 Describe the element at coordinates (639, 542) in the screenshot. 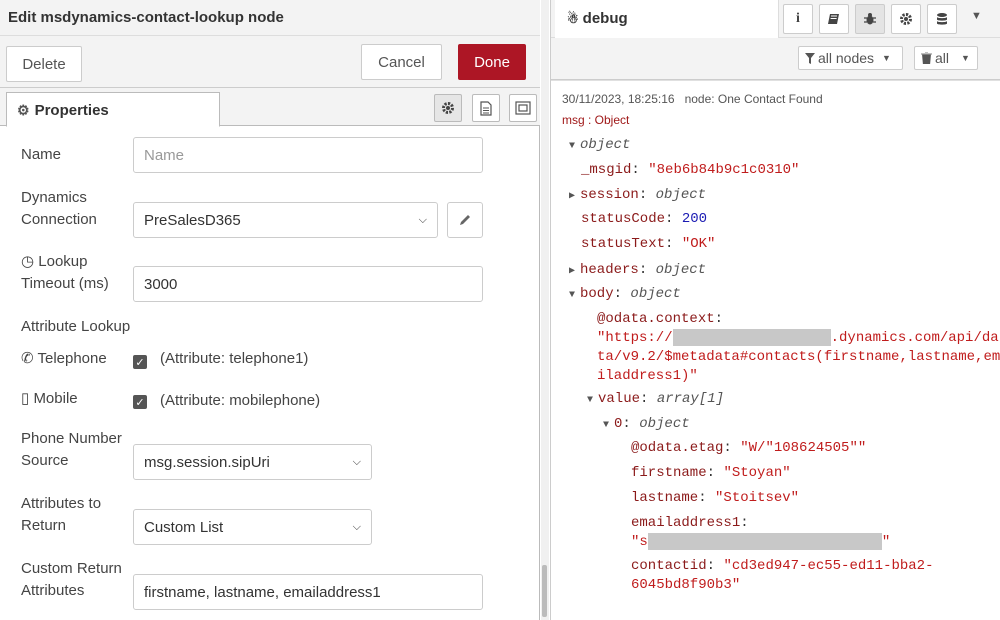

I see `email-value-start: "s` at that location.